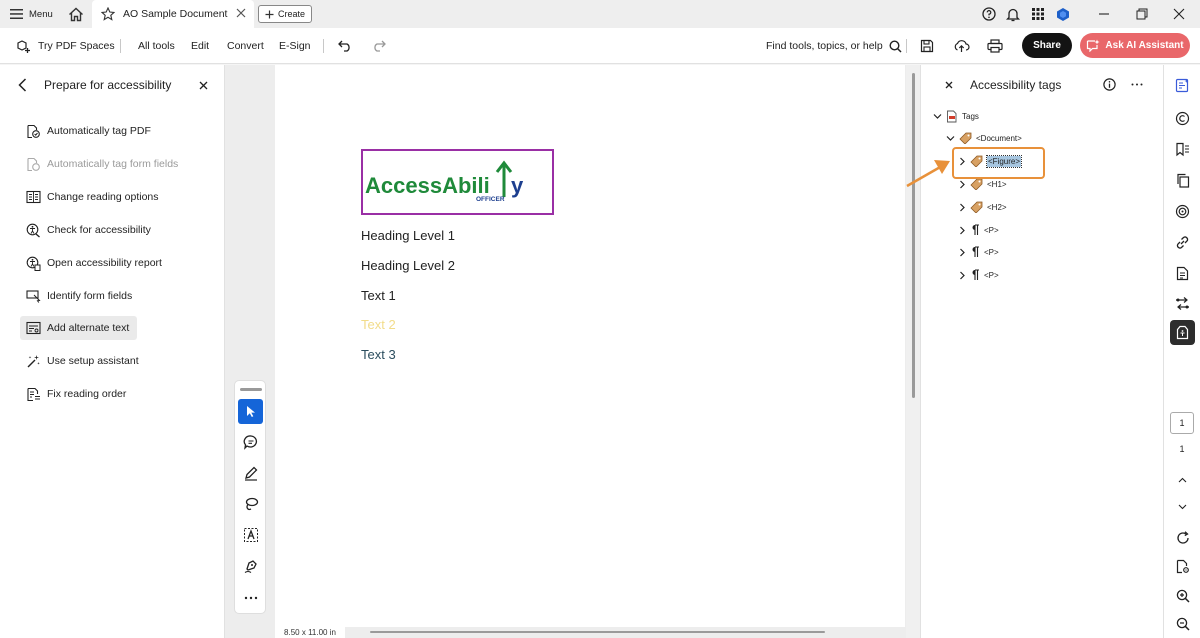  I want to click on save-button, so click(927, 46).